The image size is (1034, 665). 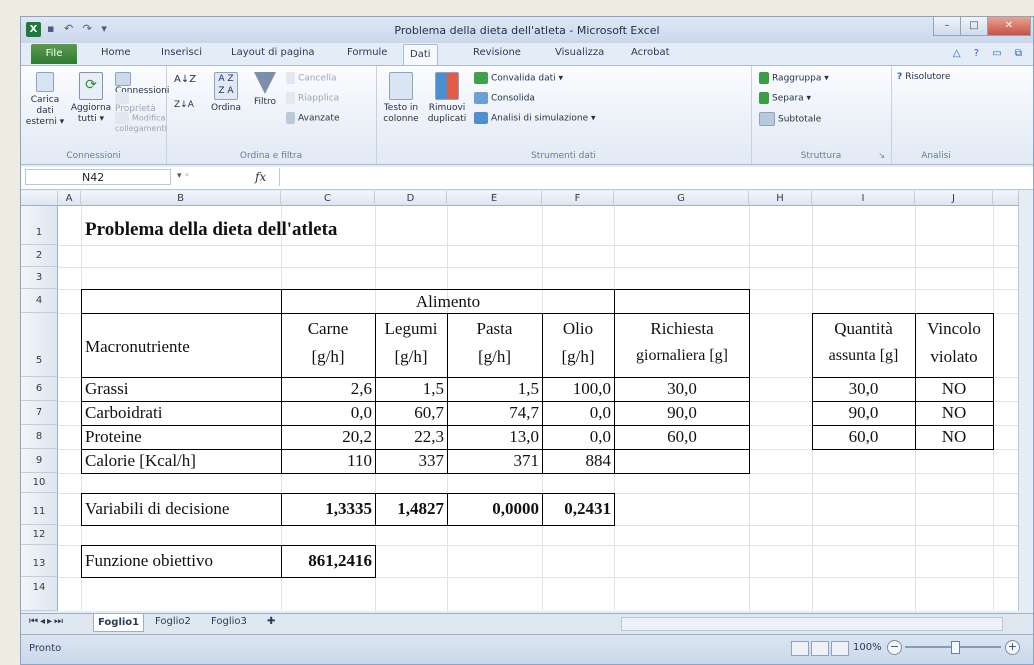 What do you see at coordinates (411, 413) in the screenshot?
I see `table-cell: 60,7` at bounding box center [411, 413].